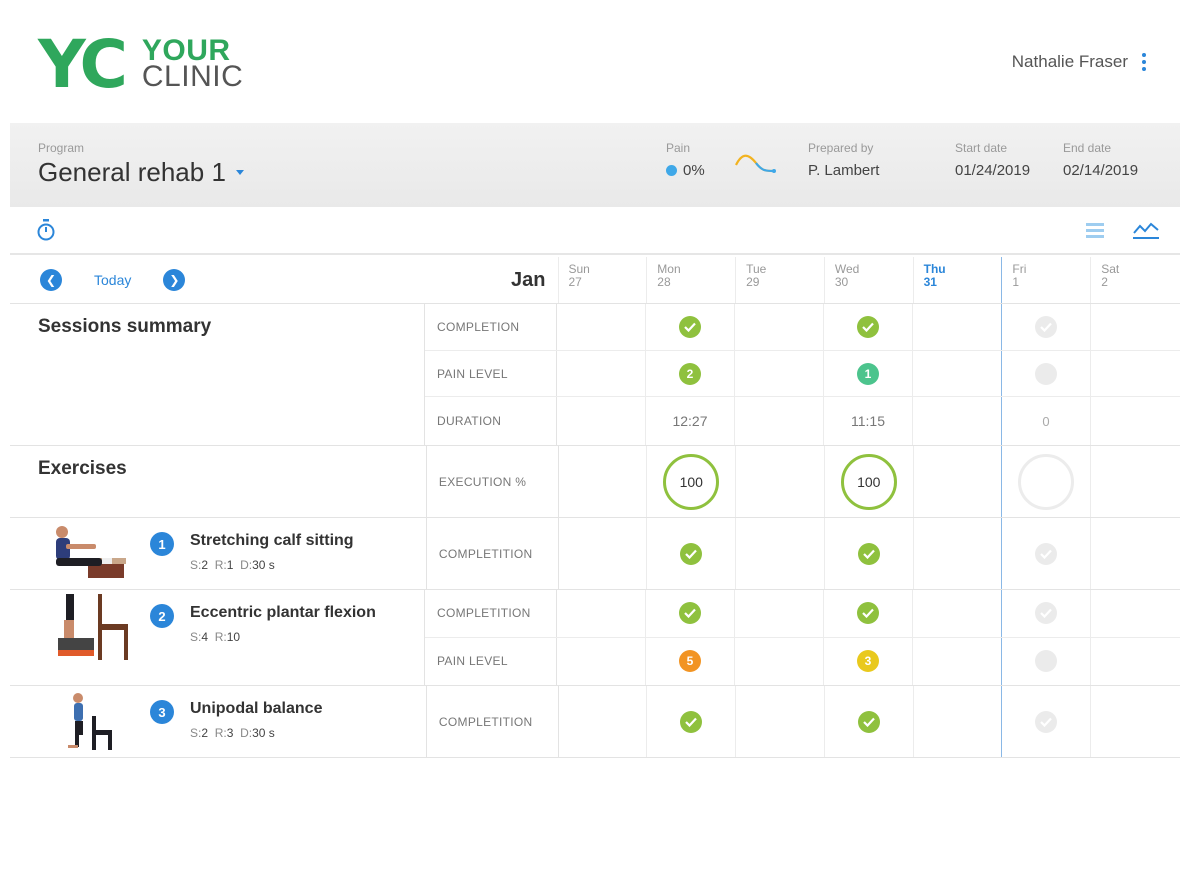 This screenshot has height=876, width=1180. I want to click on exercise-image-unipodal-balance, so click(90, 721).